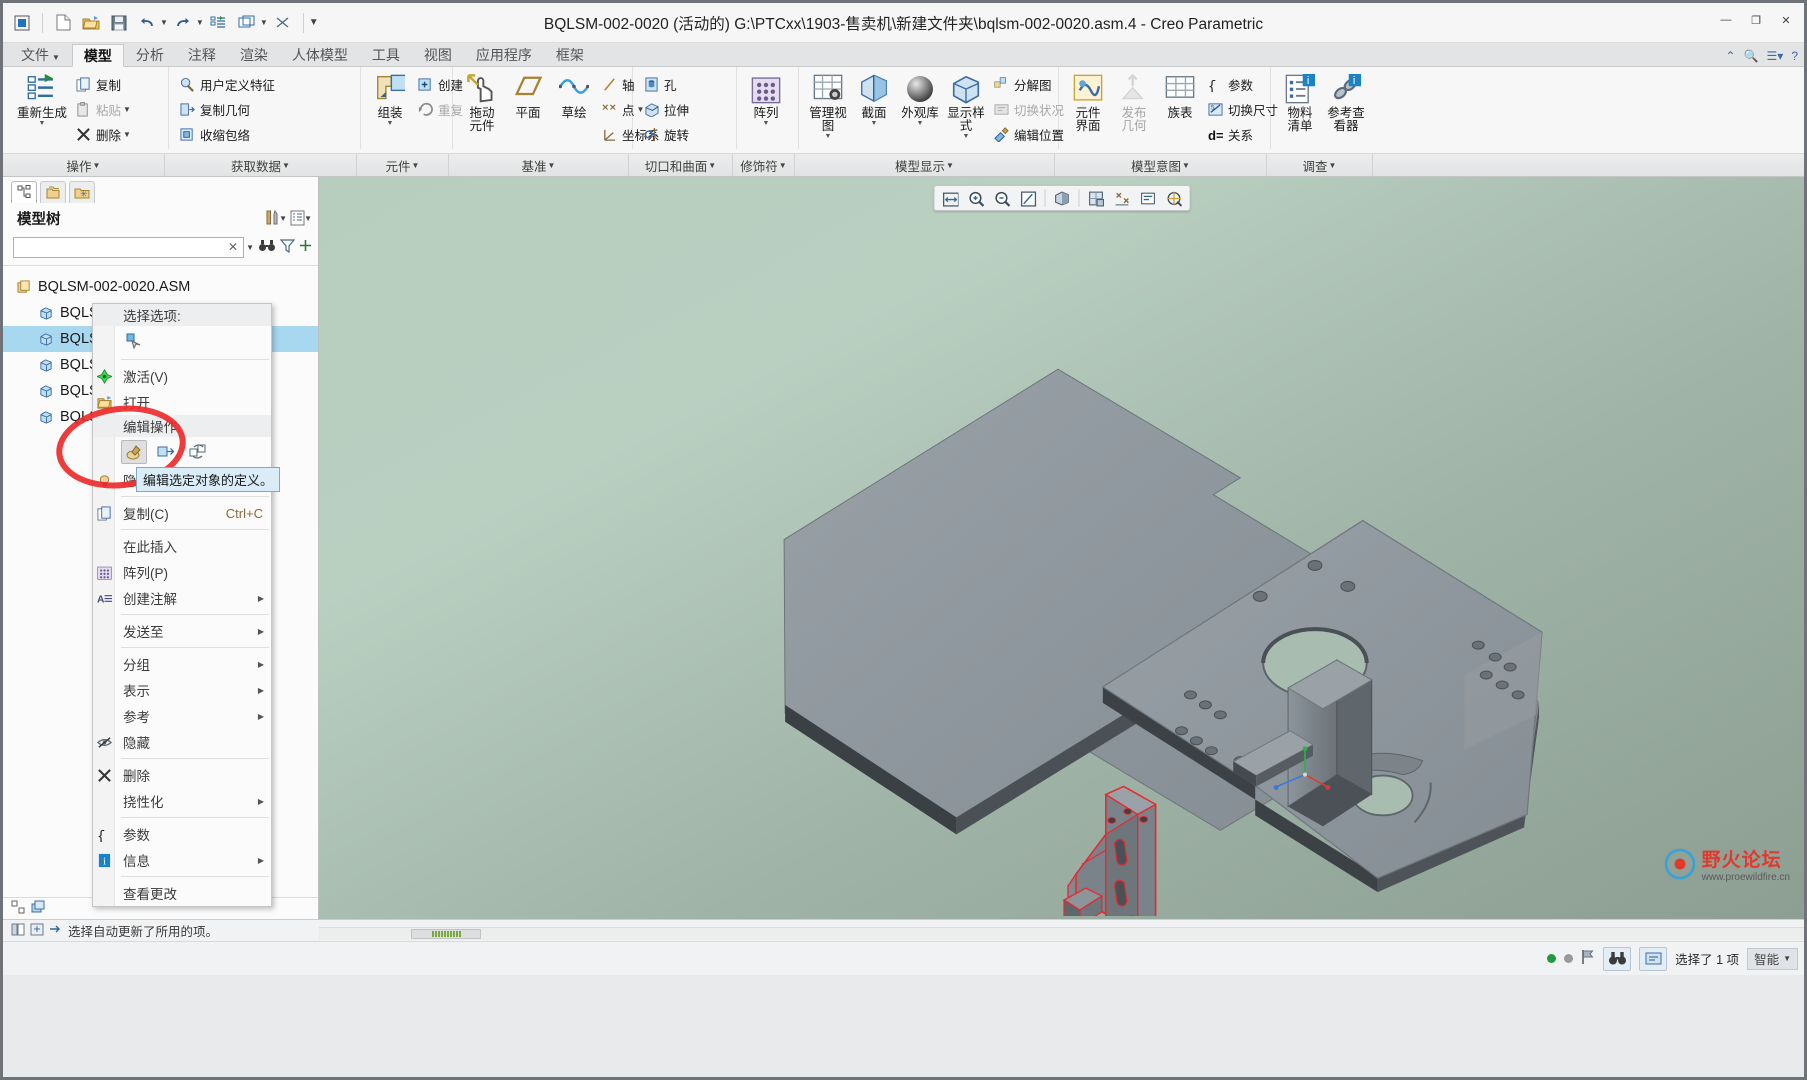 The height and width of the screenshot is (1080, 1807). What do you see at coordinates (681, 165) in the screenshot?
I see `ribbon-group-label-4: 切口和曲面 ▼` at bounding box center [681, 165].